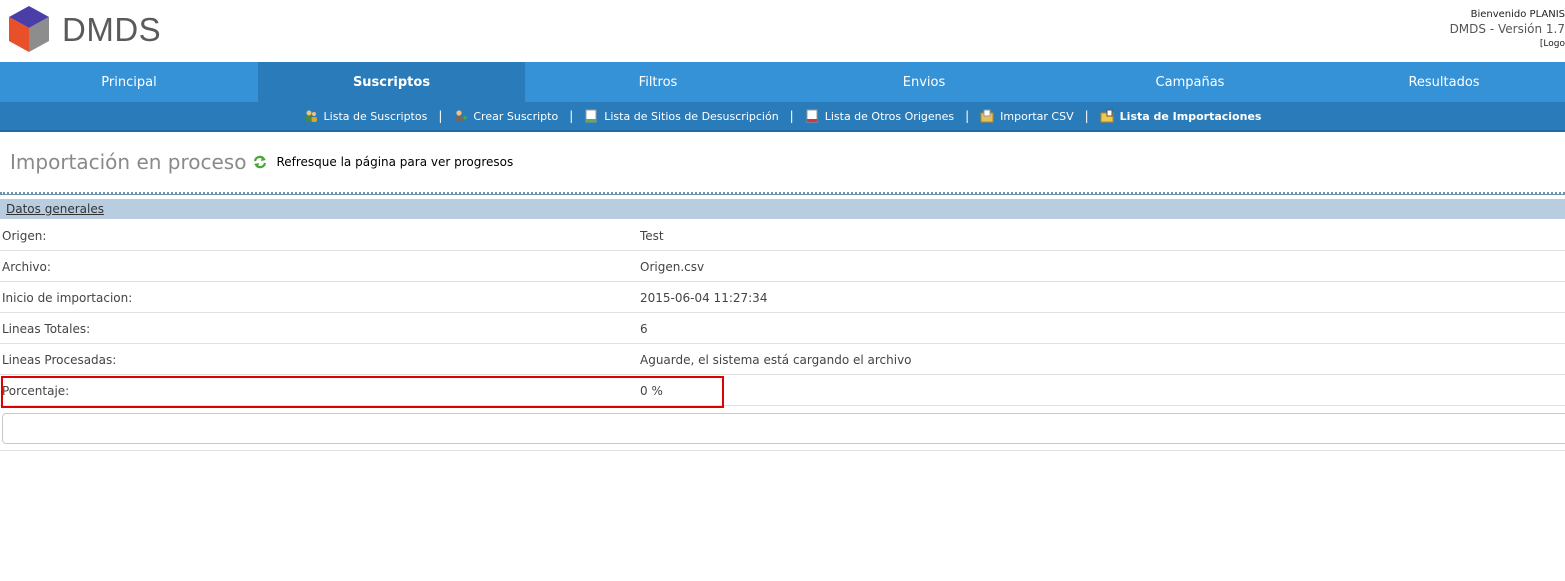  What do you see at coordinates (672, 267) in the screenshot?
I see `row-value: Origen.csv` at bounding box center [672, 267].